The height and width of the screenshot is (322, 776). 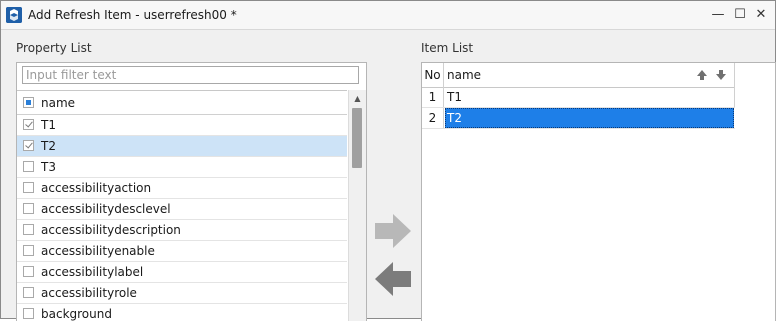 I want to click on column-header-name: name, so click(x=464, y=75).